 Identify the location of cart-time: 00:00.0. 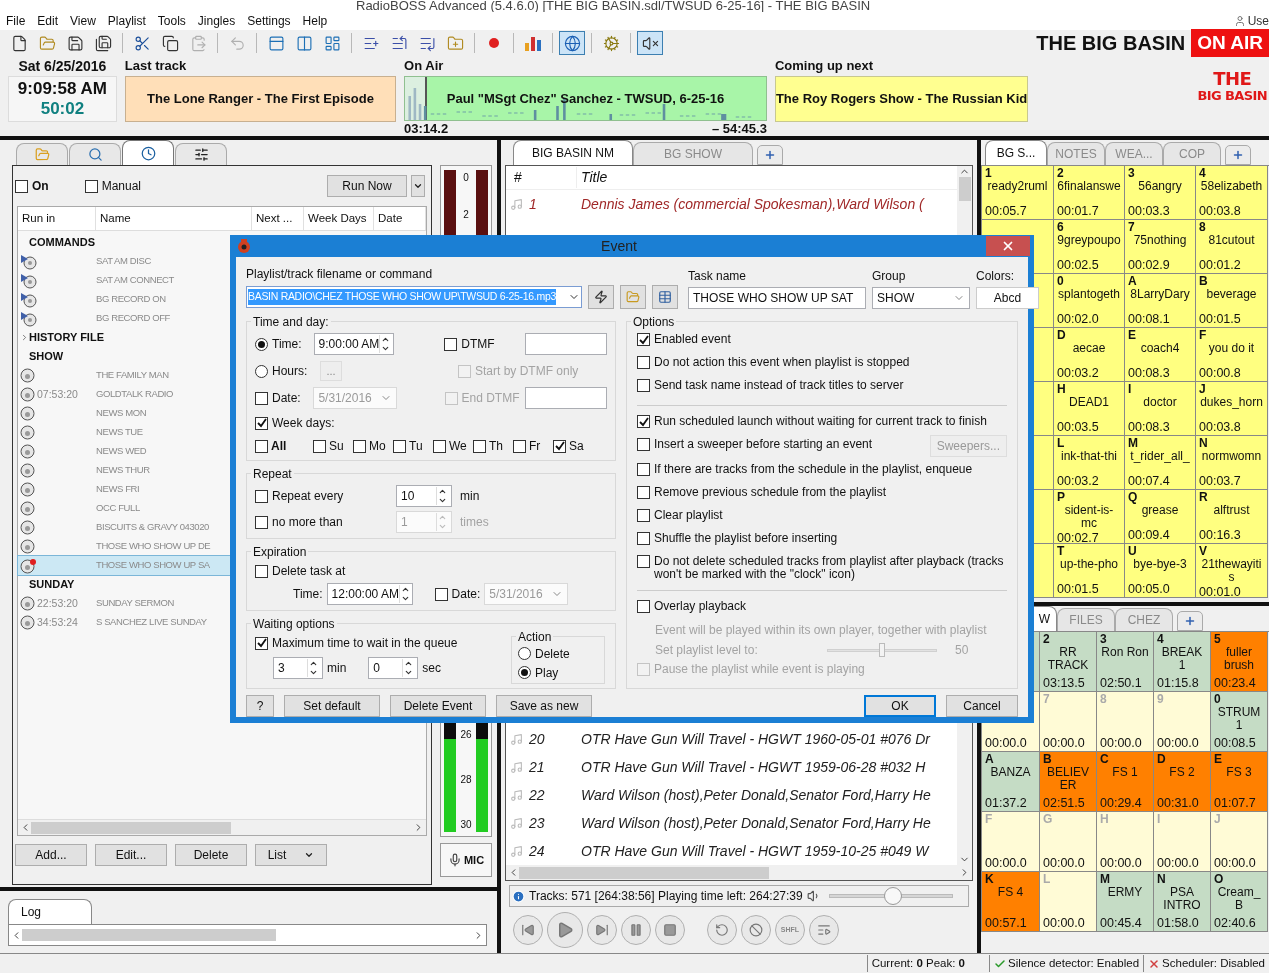
(1178, 743).